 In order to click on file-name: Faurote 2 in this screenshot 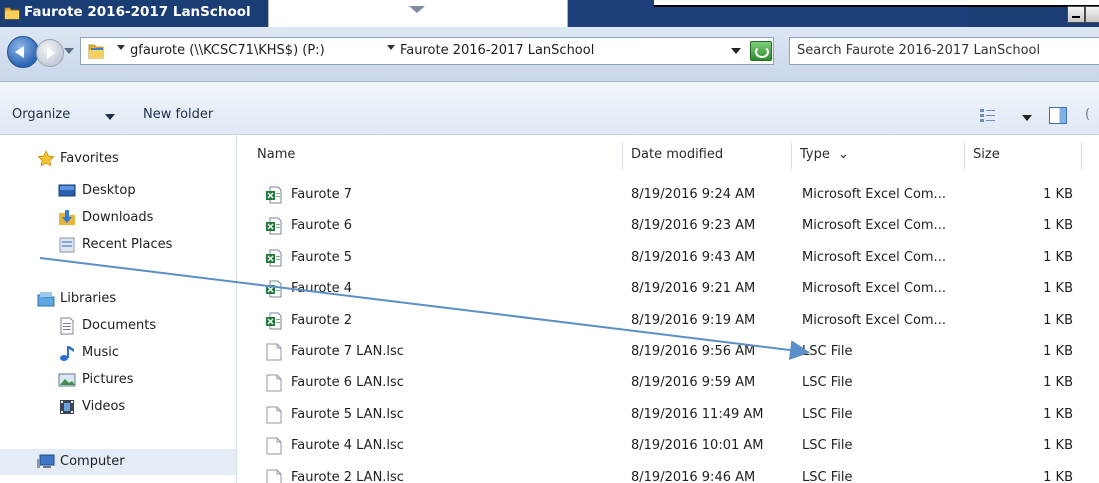, I will do `click(322, 320)`.